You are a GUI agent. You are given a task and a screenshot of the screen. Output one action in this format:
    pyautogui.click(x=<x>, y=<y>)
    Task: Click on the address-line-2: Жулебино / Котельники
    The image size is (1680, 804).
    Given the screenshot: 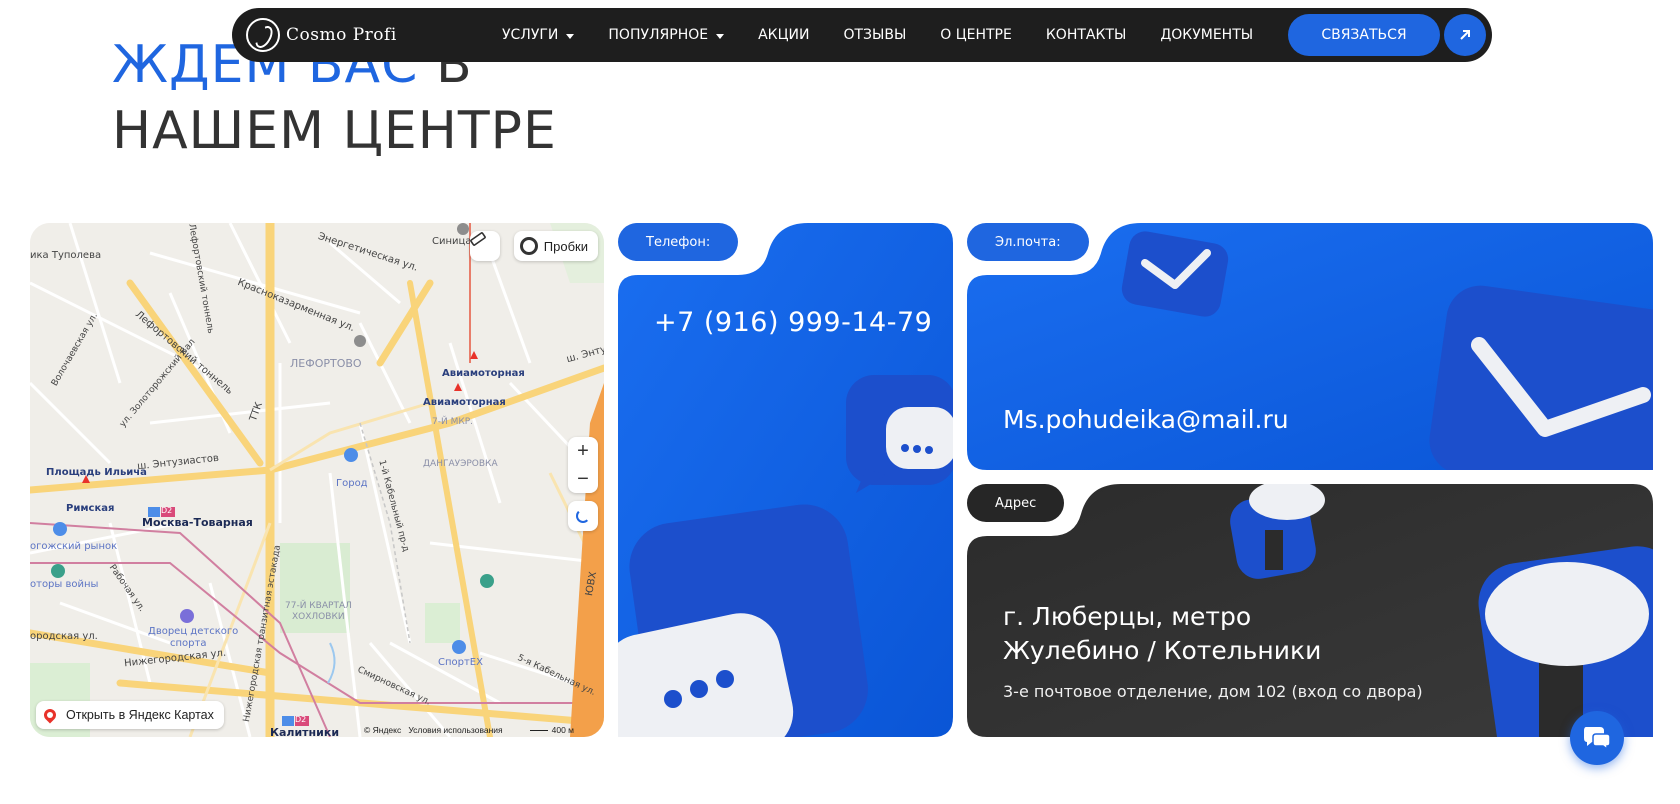 What is the action you would take?
    pyautogui.click(x=1162, y=650)
    